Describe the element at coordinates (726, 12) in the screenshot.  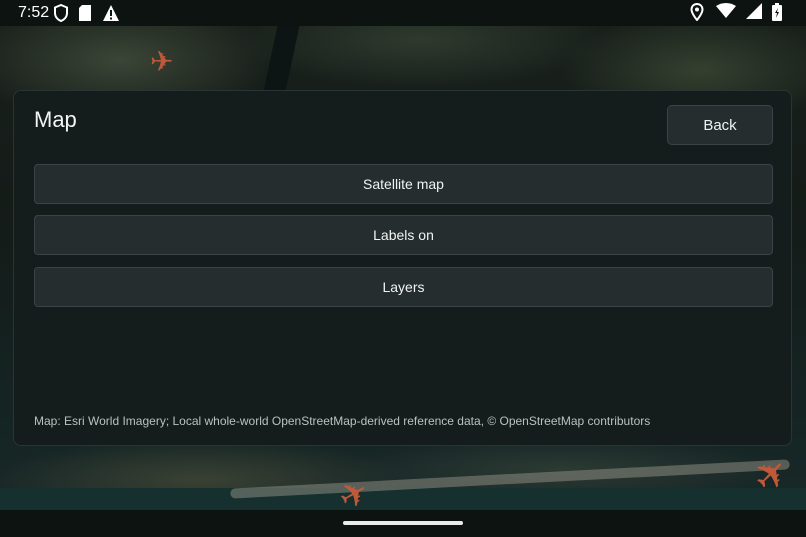
I see `wifi-icon` at that location.